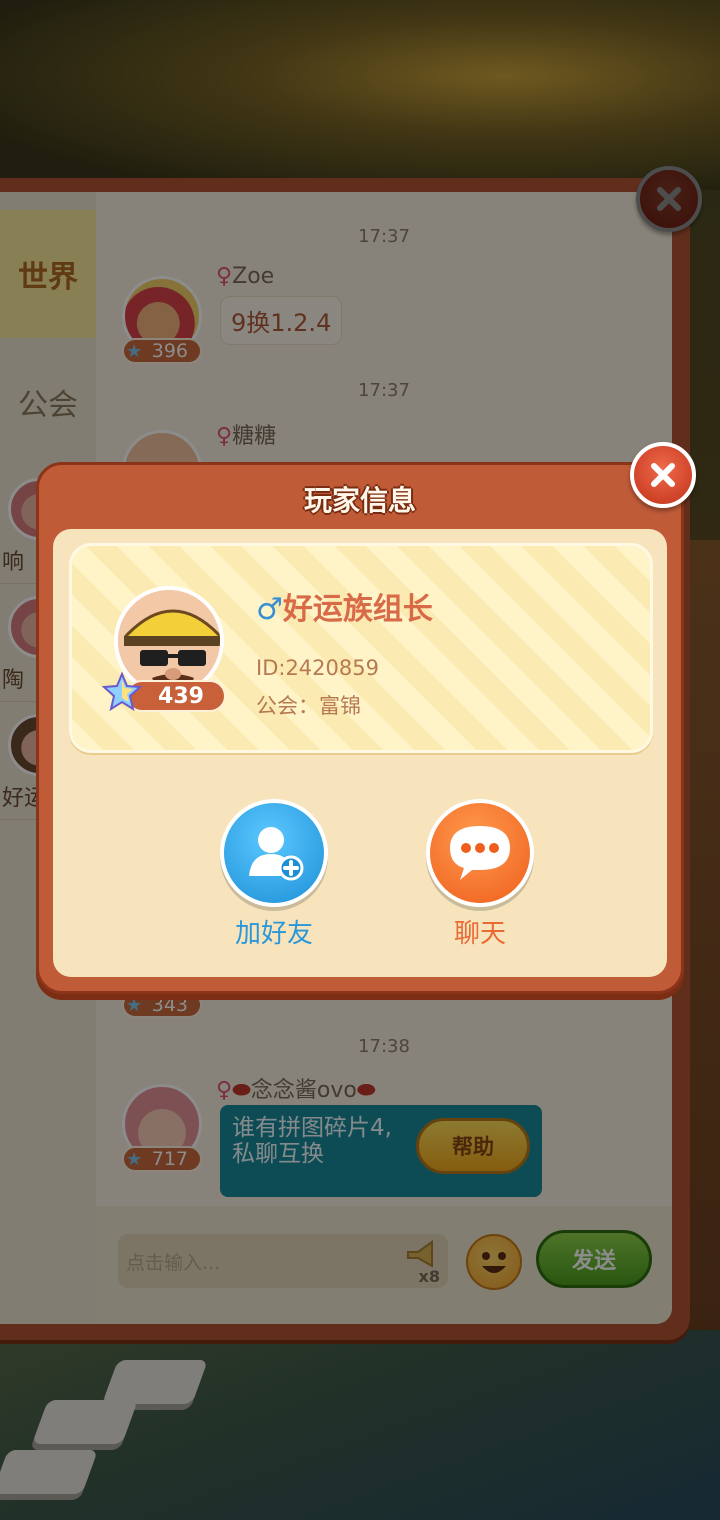 The height and width of the screenshot is (1520, 720). What do you see at coordinates (274, 853) in the screenshot?
I see `add-user-icon` at bounding box center [274, 853].